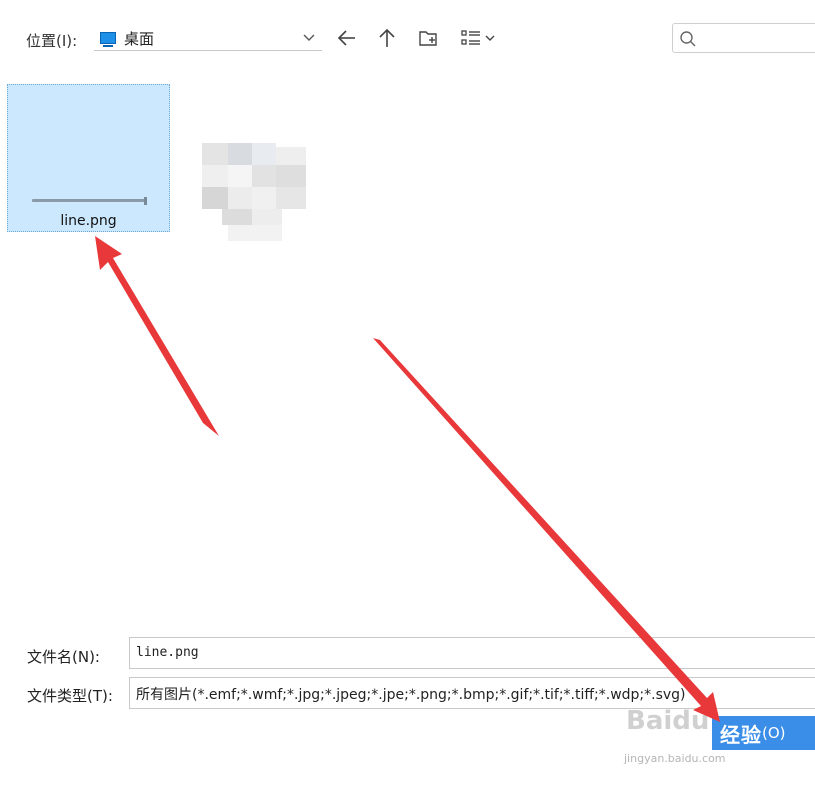 This screenshot has height=787, width=815. Describe the element at coordinates (480, 38) in the screenshot. I see `view-mode-icon` at that location.